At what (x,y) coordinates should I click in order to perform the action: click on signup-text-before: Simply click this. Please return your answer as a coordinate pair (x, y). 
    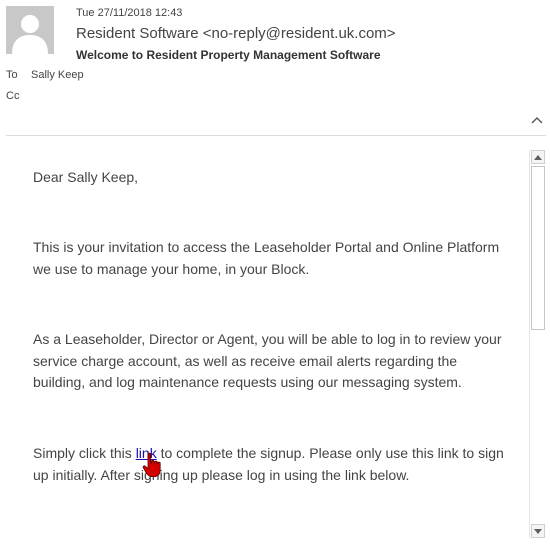
    Looking at the image, I should click on (84, 453).